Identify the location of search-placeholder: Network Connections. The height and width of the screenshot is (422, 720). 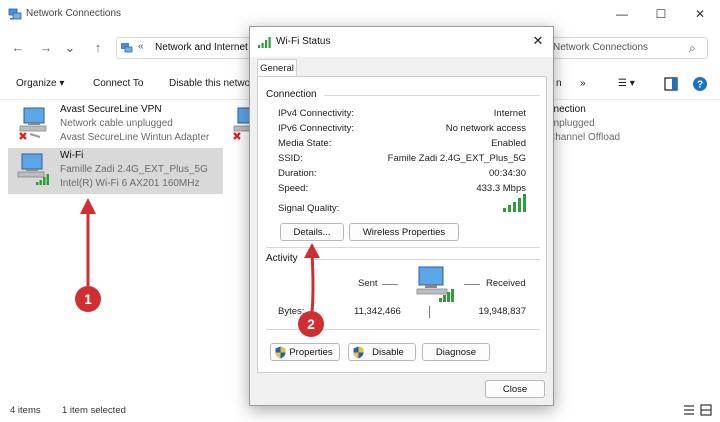
(601, 47).